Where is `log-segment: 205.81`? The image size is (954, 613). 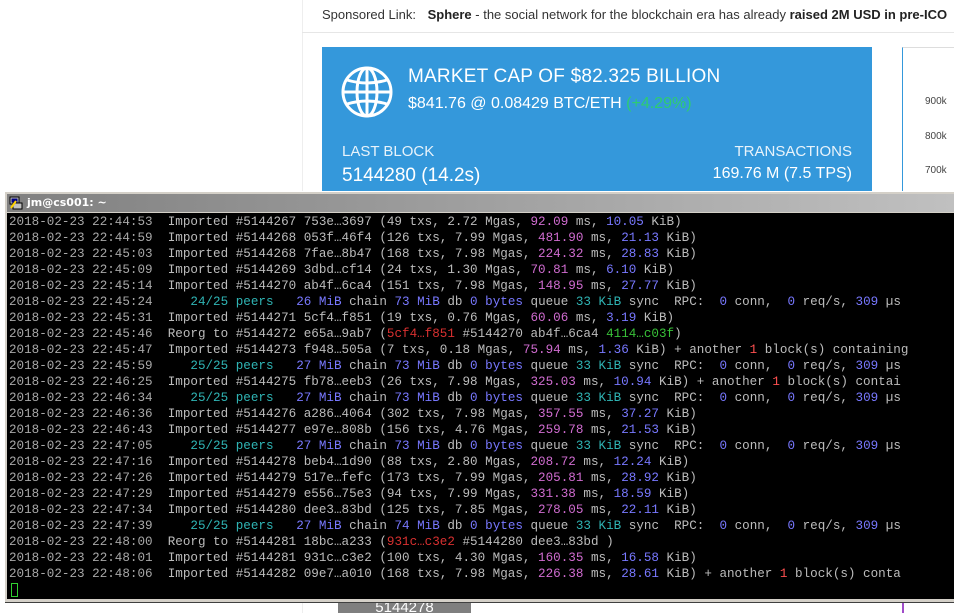
log-segment: 205.81 is located at coordinates (561, 478).